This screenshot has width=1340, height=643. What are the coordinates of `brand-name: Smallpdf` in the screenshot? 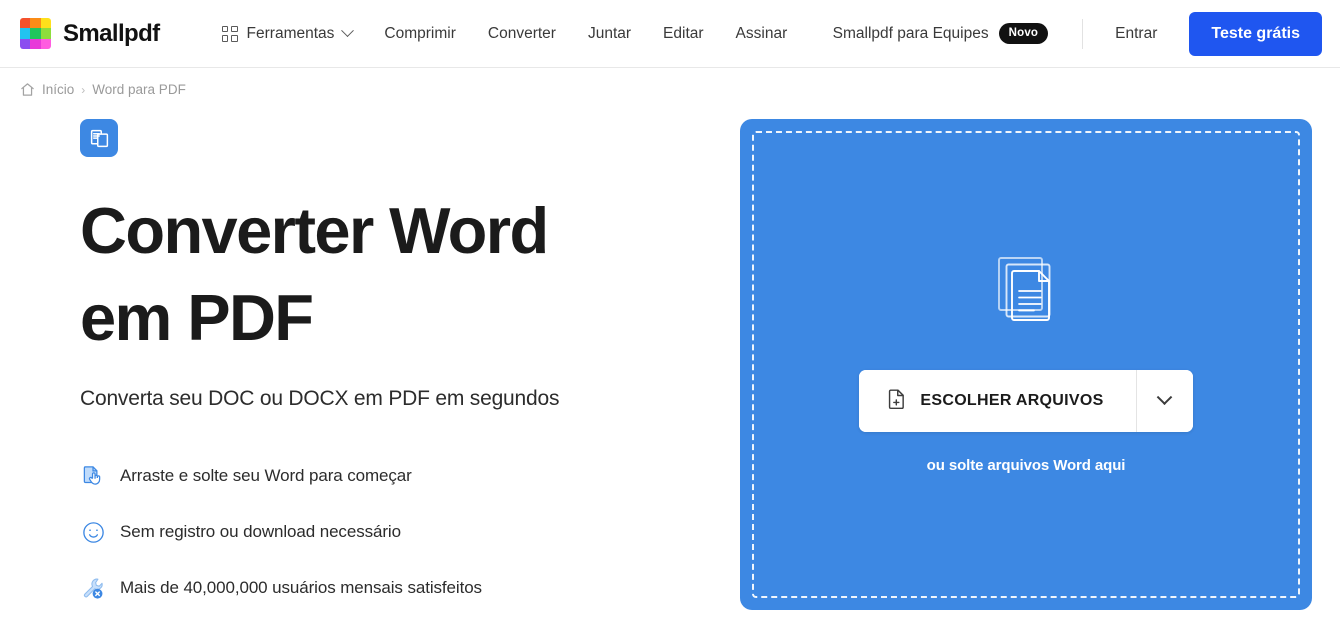 It's located at (111, 33).